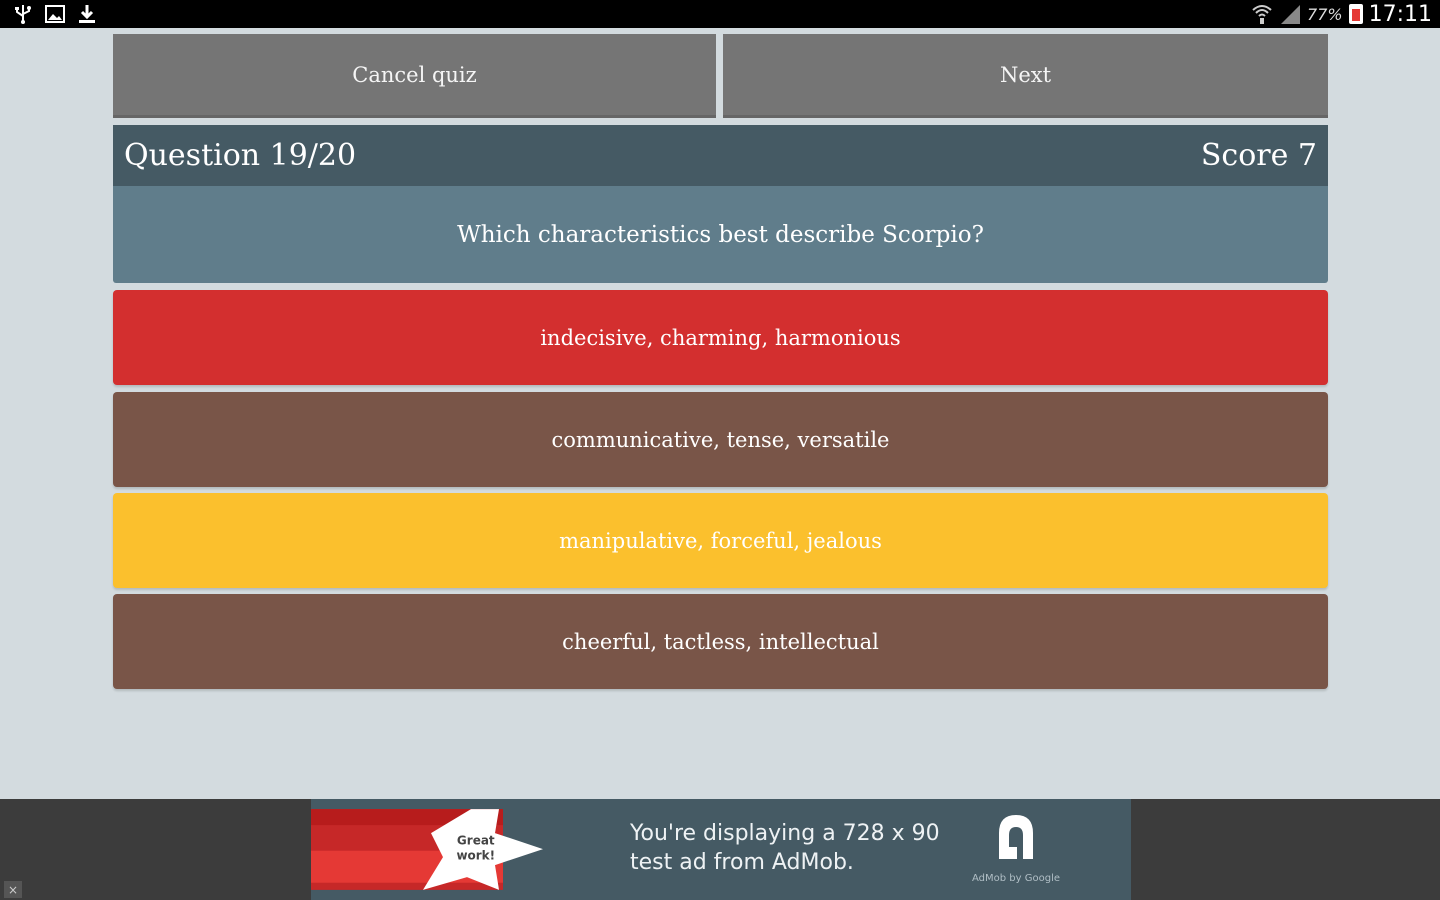  I want to click on signal-icon, so click(1290, 14).